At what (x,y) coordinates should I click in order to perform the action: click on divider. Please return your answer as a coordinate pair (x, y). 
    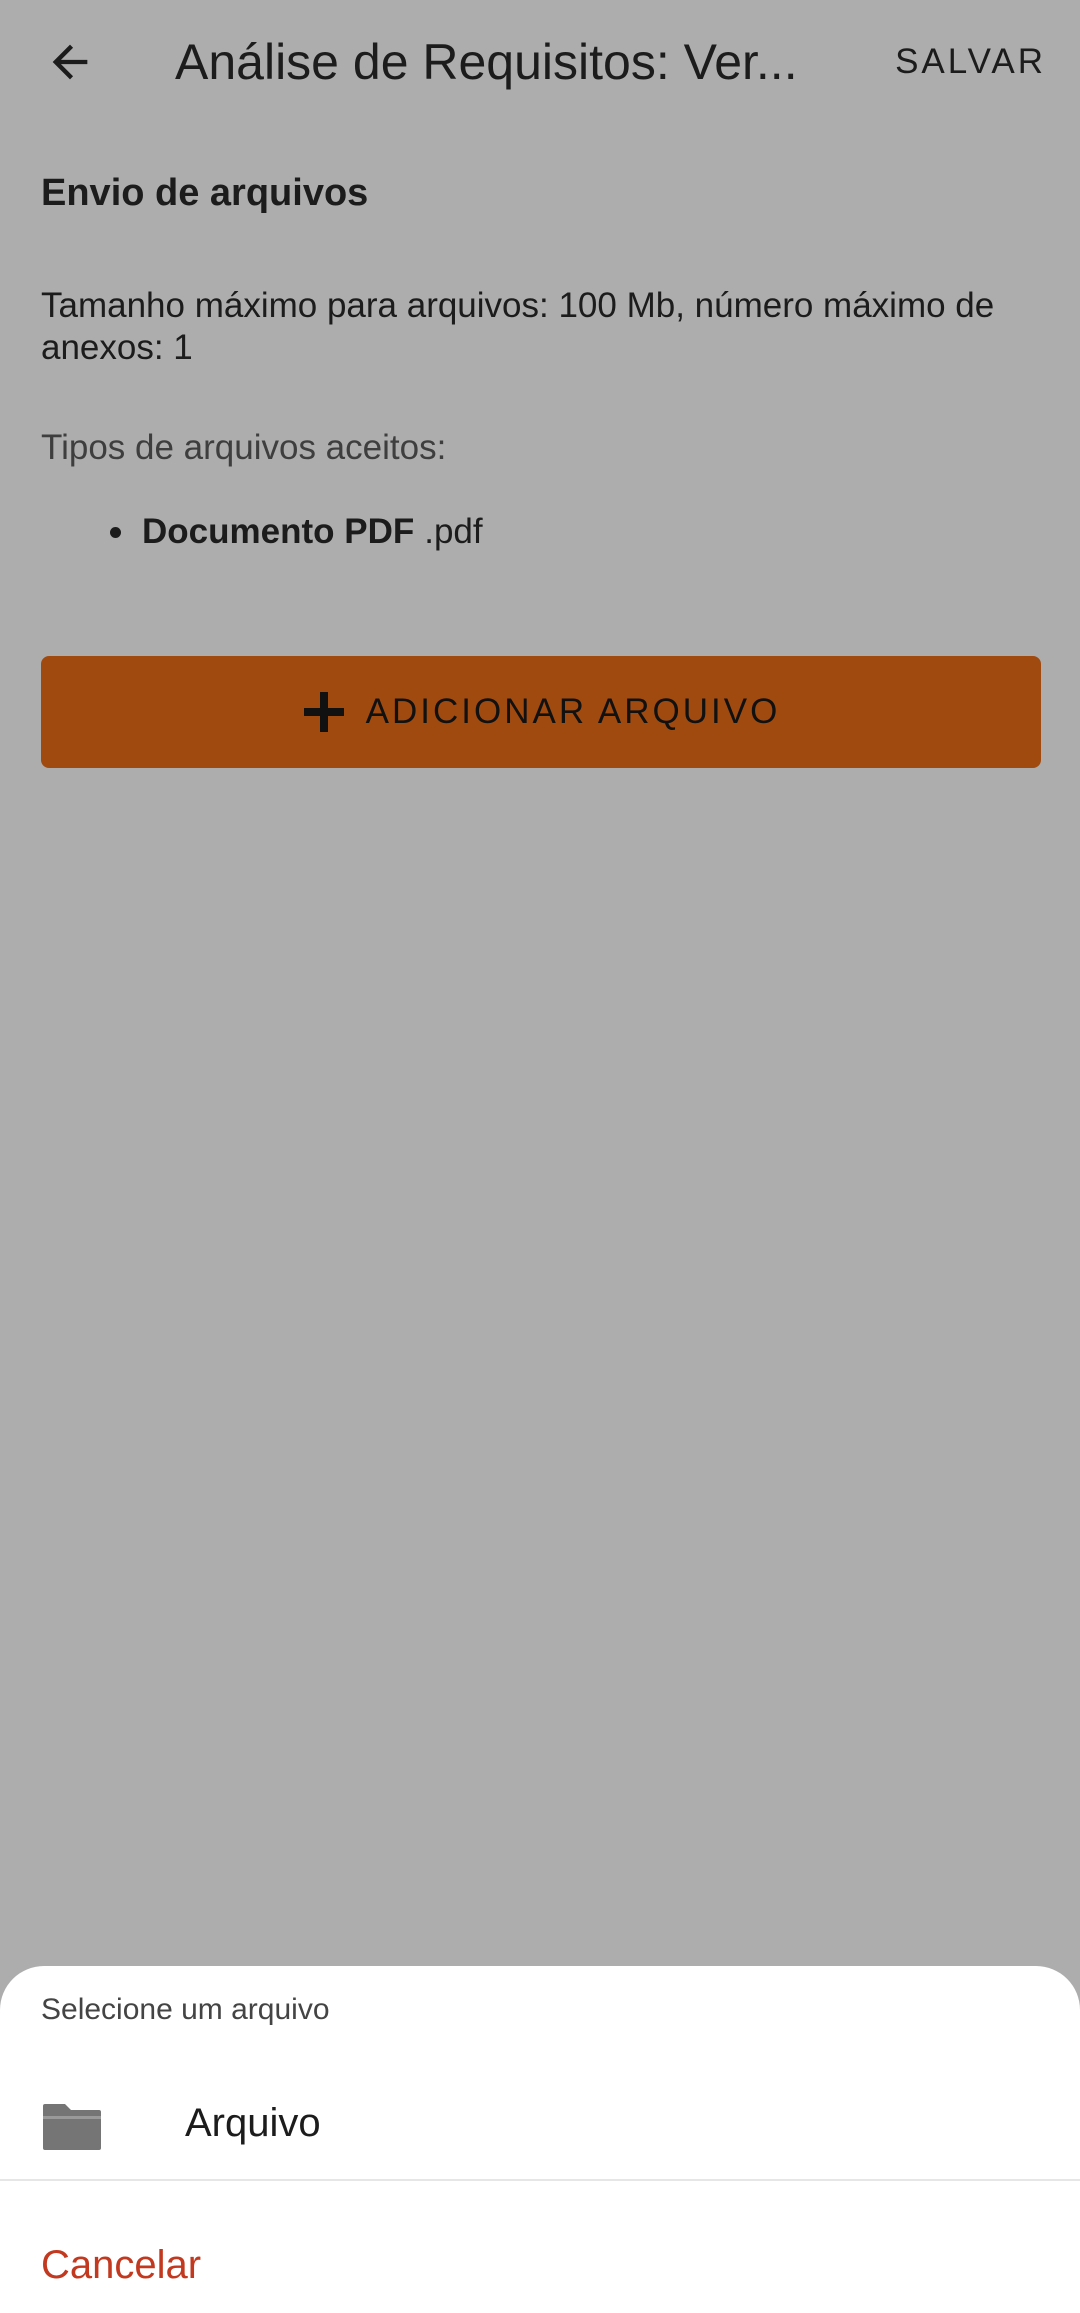
    Looking at the image, I should click on (540, 2180).